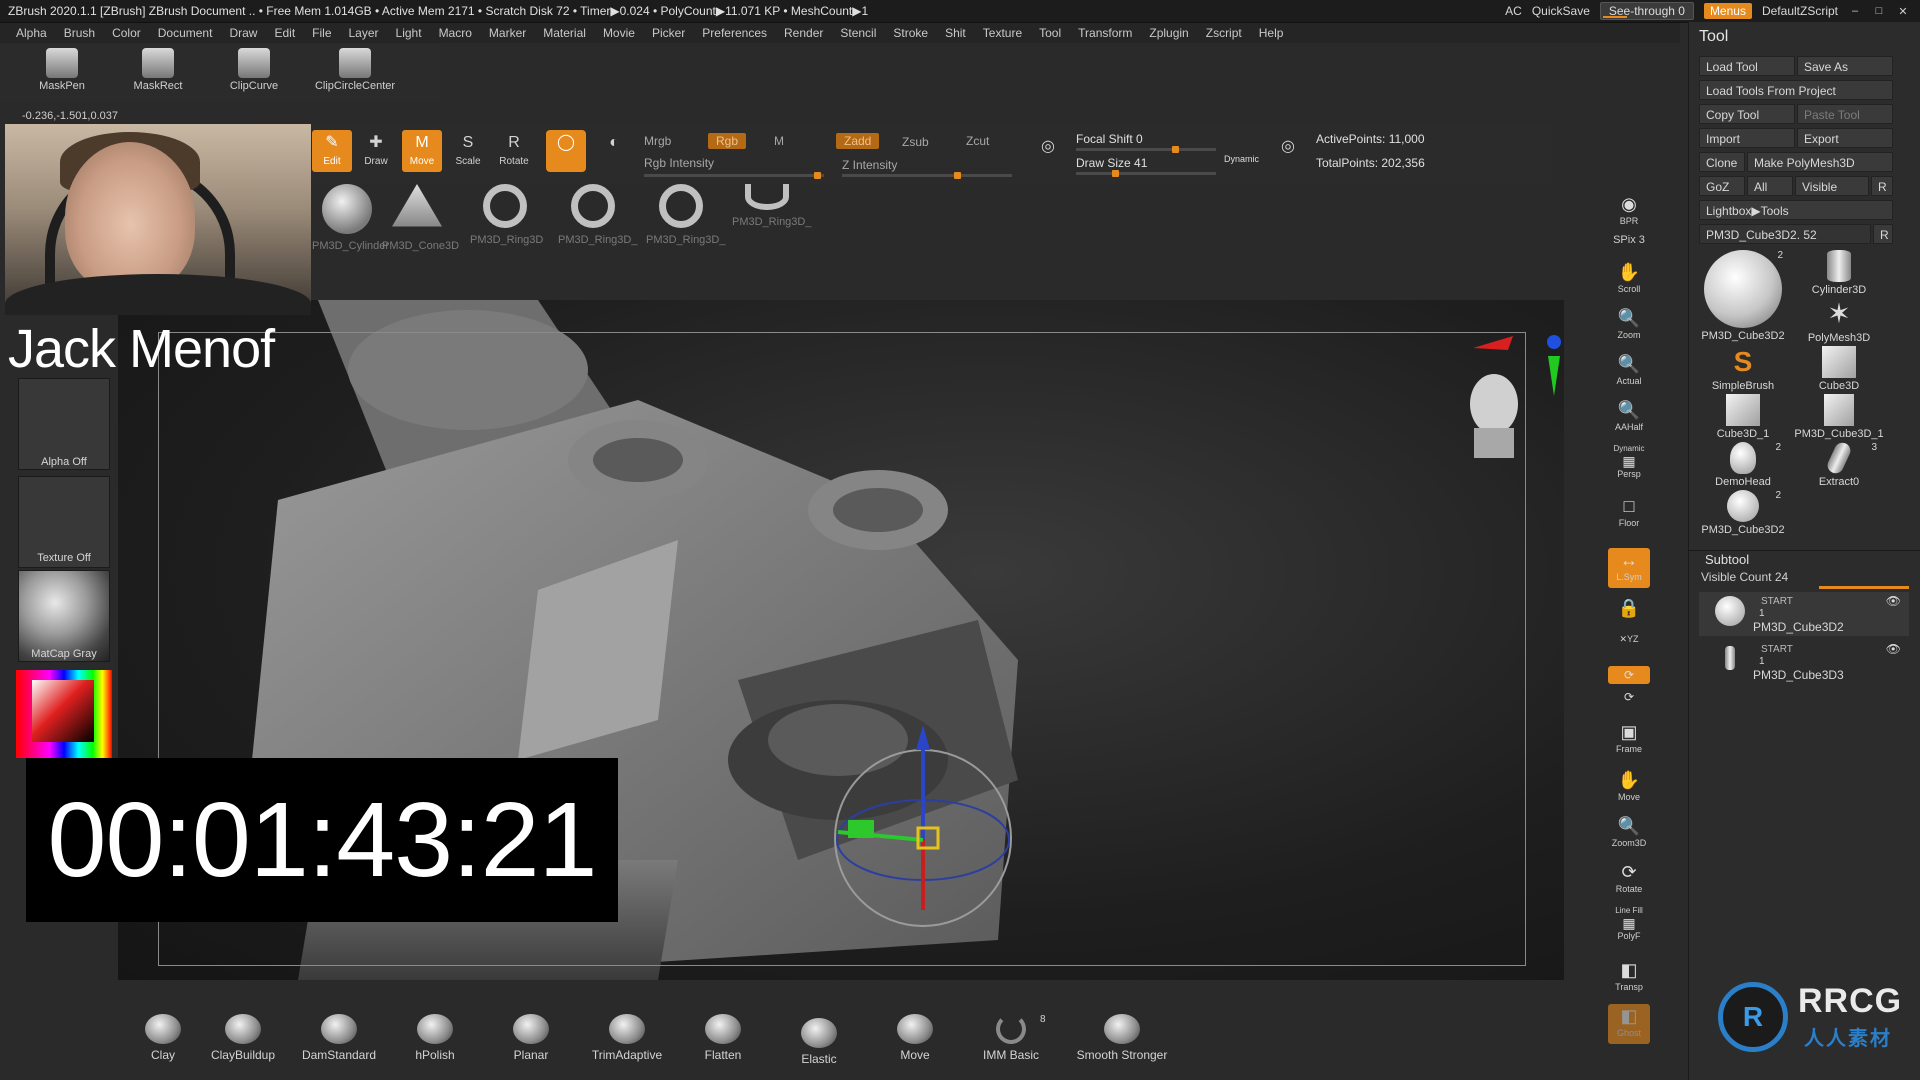 The image size is (1920, 1080). What do you see at coordinates (435, 1038) in the screenshot?
I see `brush-hpolish: hPolish` at bounding box center [435, 1038].